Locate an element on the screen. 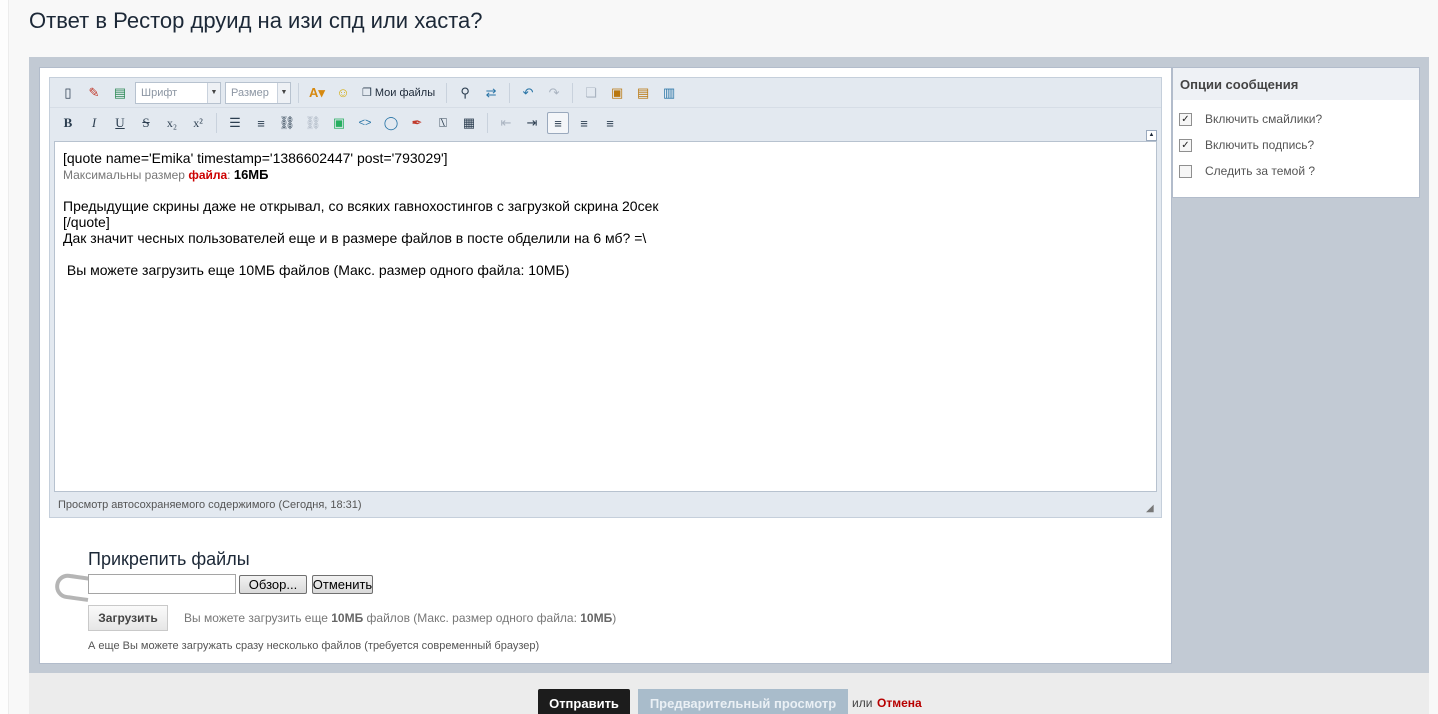 The height and width of the screenshot is (714, 1438). max-size-colon: : is located at coordinates (230, 175).